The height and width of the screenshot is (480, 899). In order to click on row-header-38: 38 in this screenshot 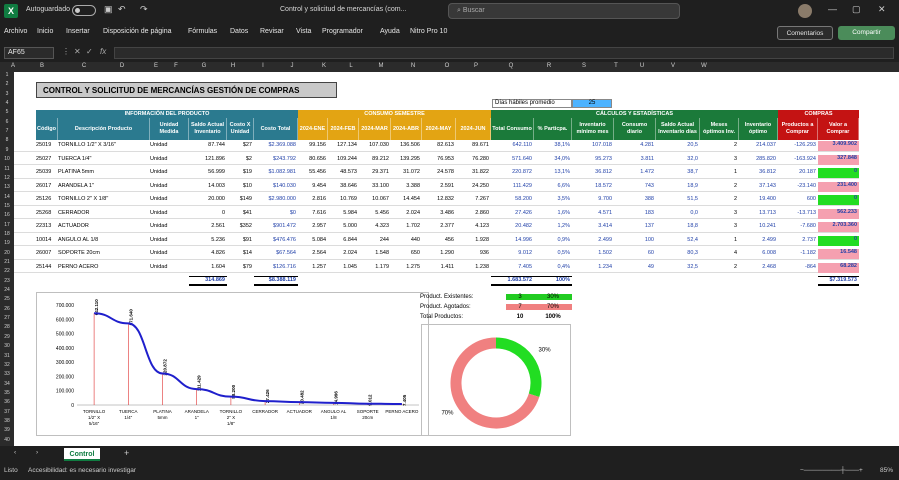, I will do `click(7, 421)`.